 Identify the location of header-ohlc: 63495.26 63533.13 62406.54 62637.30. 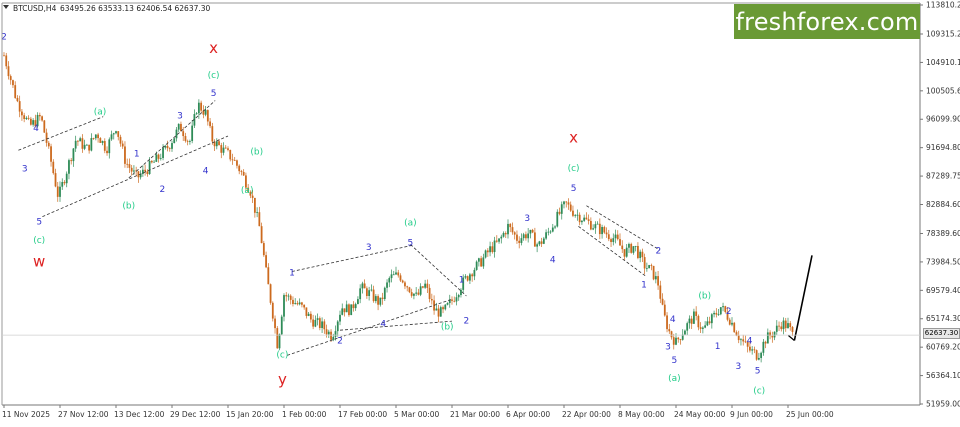
(135, 8).